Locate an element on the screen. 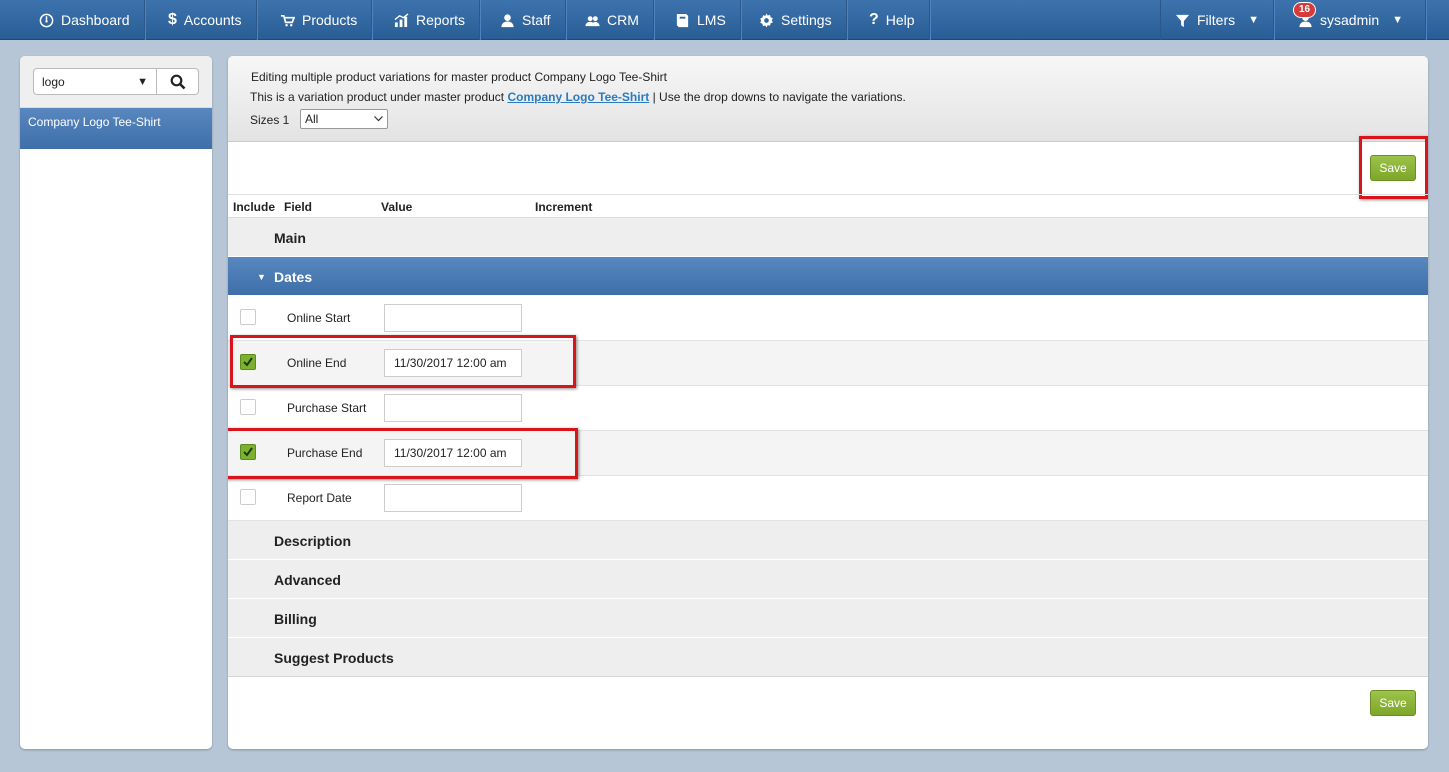 The image size is (1449, 772). nav-reports: Reports is located at coordinates (430, 20).